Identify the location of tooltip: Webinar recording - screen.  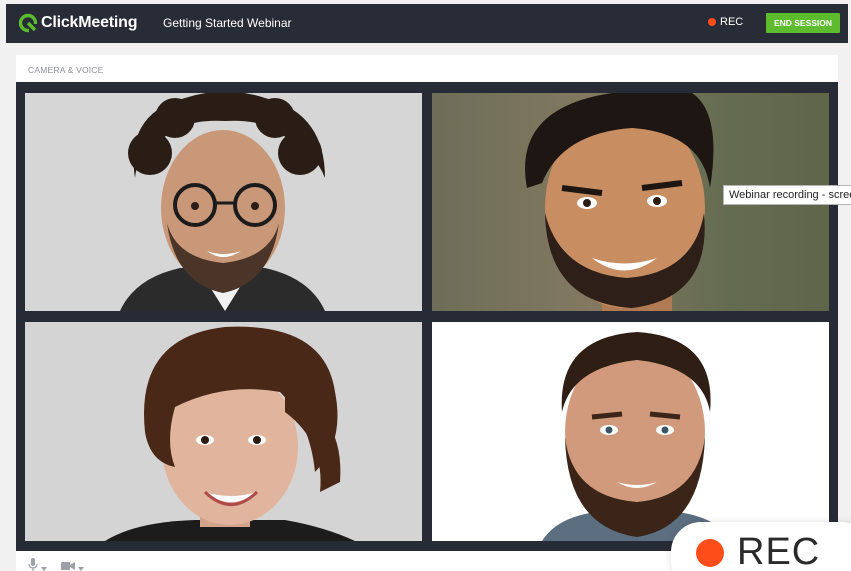
(787, 195).